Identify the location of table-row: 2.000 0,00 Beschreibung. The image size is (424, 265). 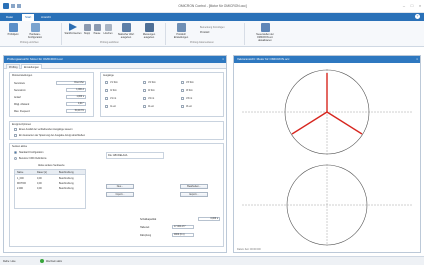
(50, 188).